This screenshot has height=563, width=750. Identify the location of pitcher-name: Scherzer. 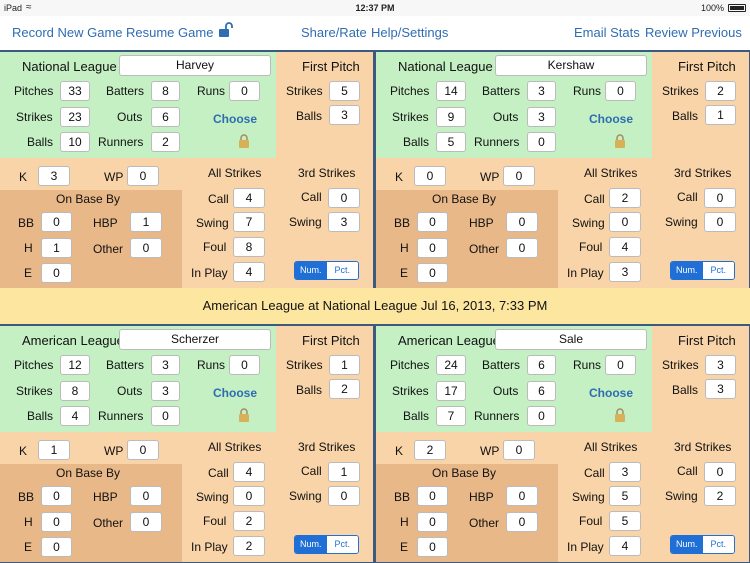
(195, 339).